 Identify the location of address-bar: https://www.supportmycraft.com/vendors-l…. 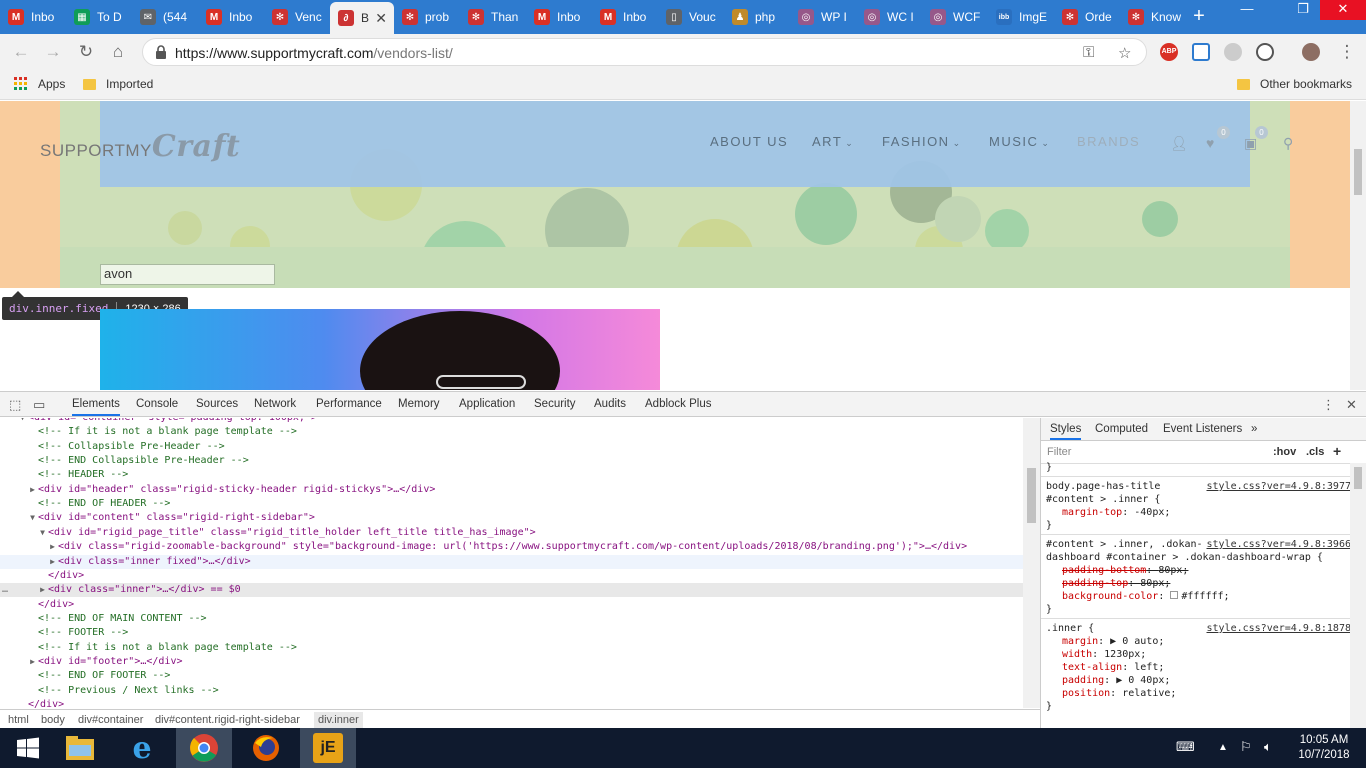
(644, 52).